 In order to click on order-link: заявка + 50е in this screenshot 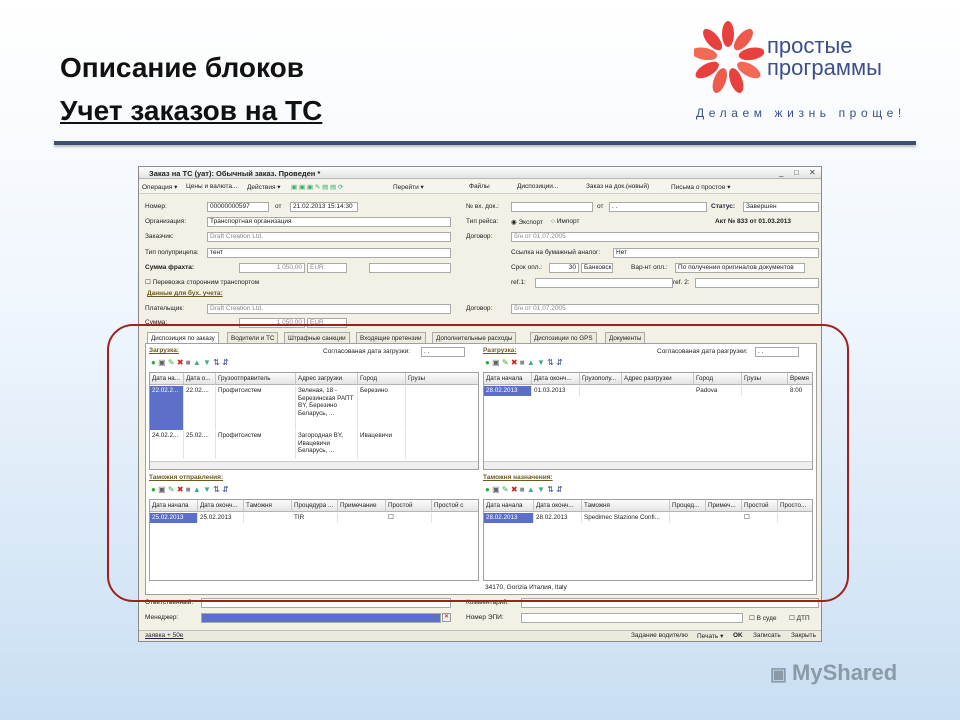, I will do `click(164, 635)`.